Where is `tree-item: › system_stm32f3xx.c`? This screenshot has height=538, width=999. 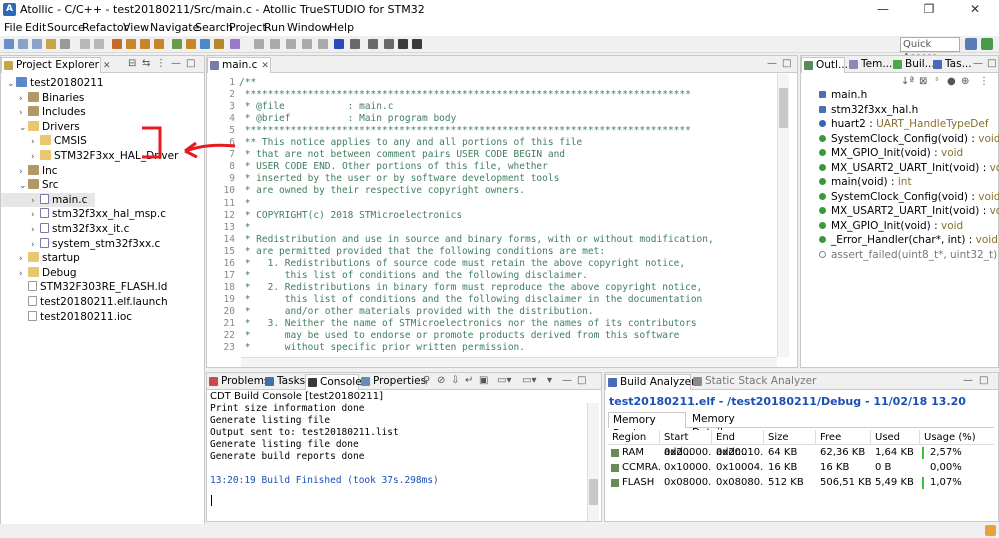
tree-item: › system_stm32f3xx.c is located at coordinates (80, 244).